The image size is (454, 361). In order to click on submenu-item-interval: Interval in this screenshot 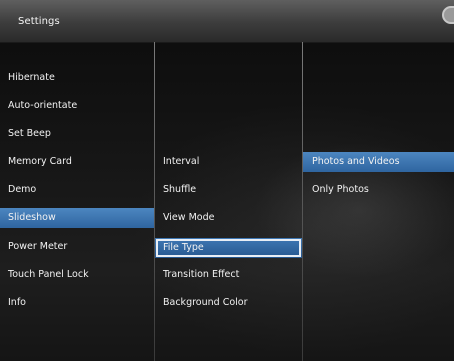, I will do `click(228, 162)`.